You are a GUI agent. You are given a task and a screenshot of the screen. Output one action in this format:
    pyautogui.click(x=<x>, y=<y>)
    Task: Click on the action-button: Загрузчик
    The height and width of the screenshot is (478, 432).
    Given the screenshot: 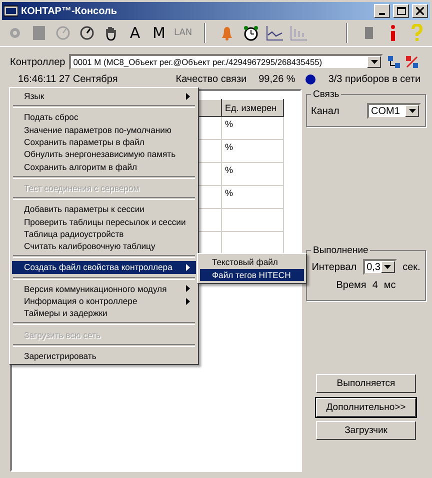 What is the action you would take?
    pyautogui.click(x=366, y=430)
    